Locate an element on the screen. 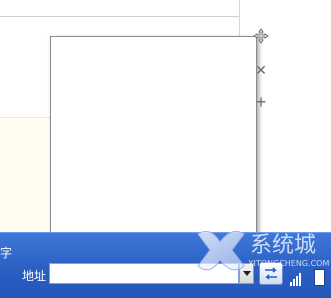 The height and width of the screenshot is (298, 331). battery-icon is located at coordinates (319, 277).